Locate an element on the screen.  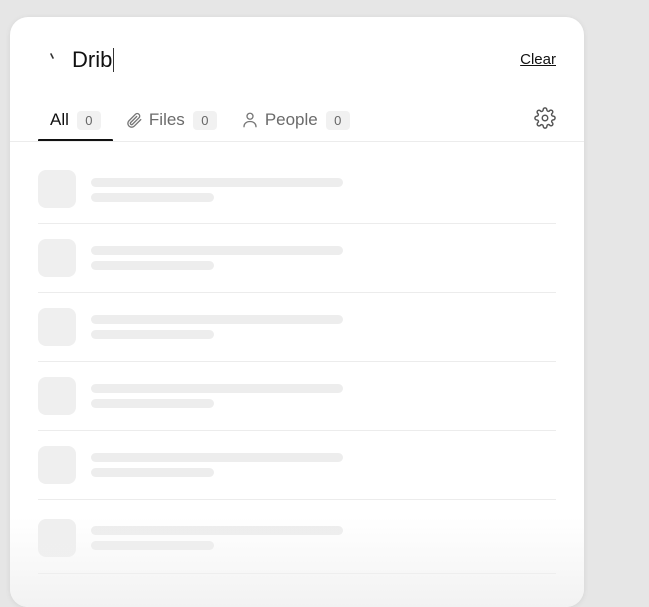
tab-all: All 0 is located at coordinates (75, 120).